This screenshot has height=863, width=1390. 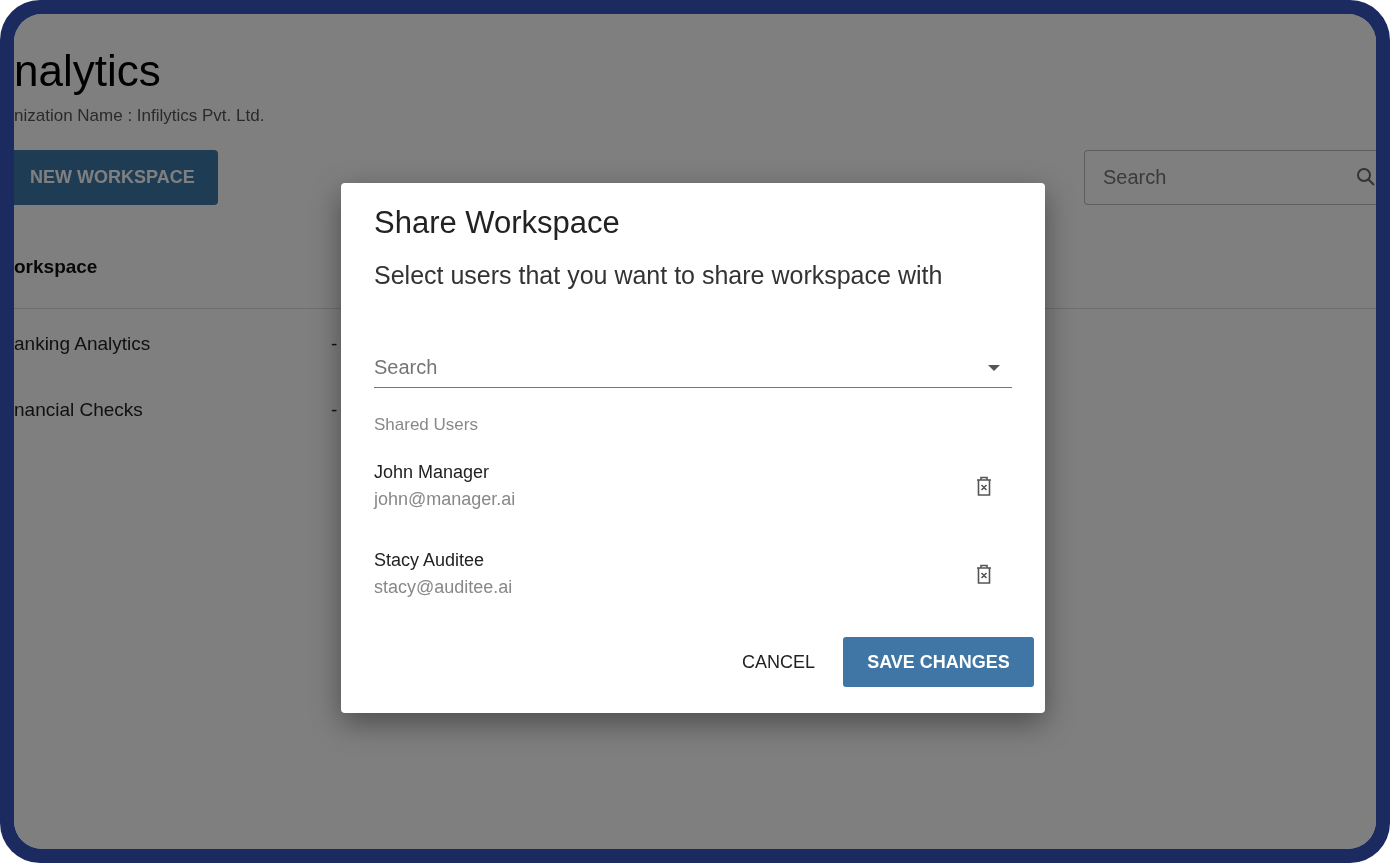 What do you see at coordinates (443, 587) in the screenshot?
I see `user-email: stacy@auditee.ai` at bounding box center [443, 587].